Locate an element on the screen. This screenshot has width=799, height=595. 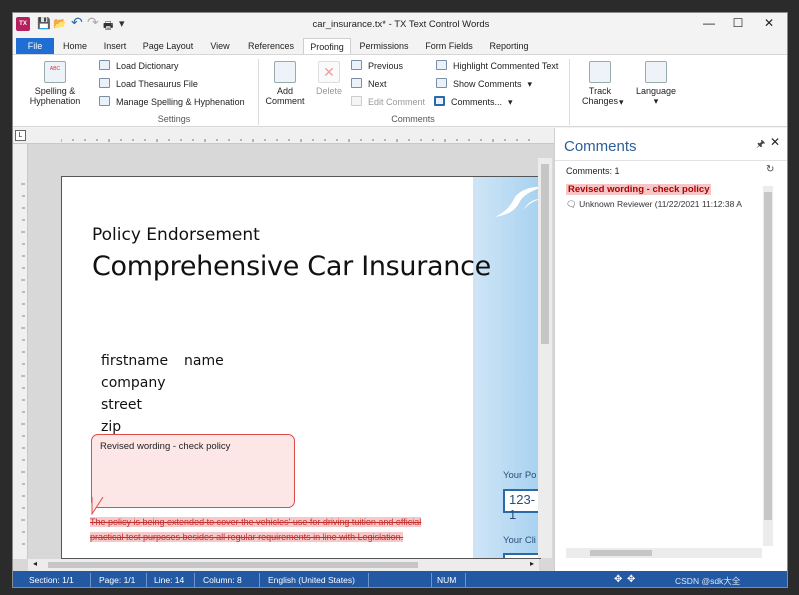
load-thesaurus-label: Load Thesaurus File is located at coordinates (157, 84).